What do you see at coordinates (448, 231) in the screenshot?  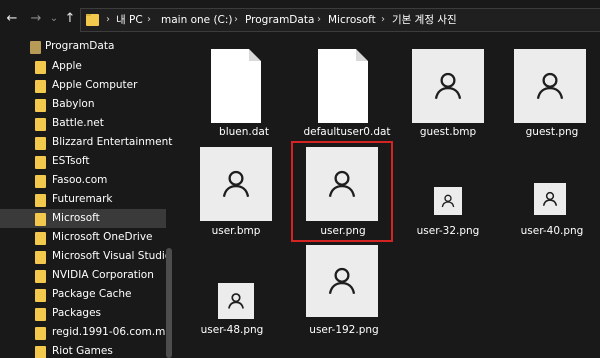 I see `file-name: user-32.png` at bounding box center [448, 231].